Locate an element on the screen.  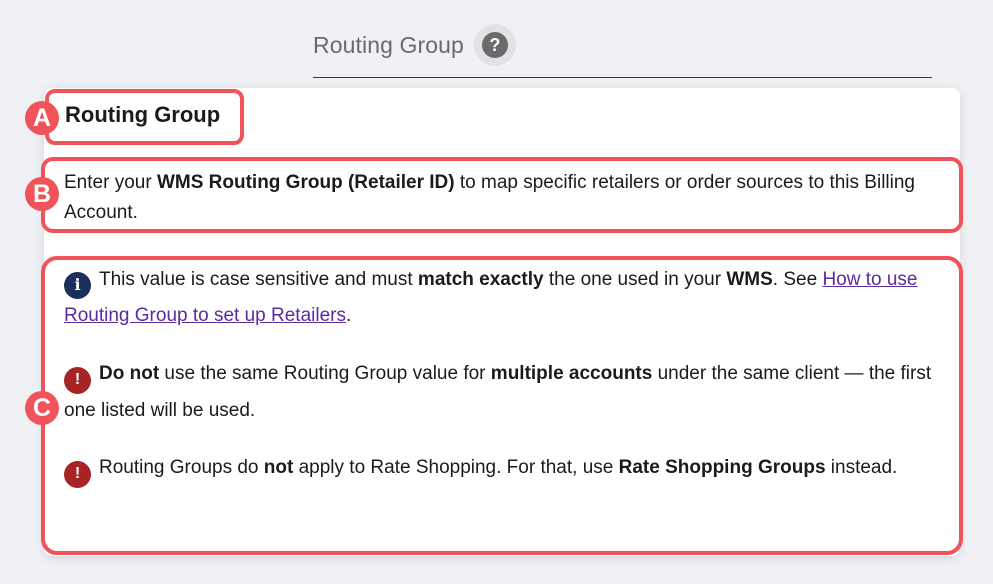
question-mark-icon: ? is located at coordinates (494, 45).